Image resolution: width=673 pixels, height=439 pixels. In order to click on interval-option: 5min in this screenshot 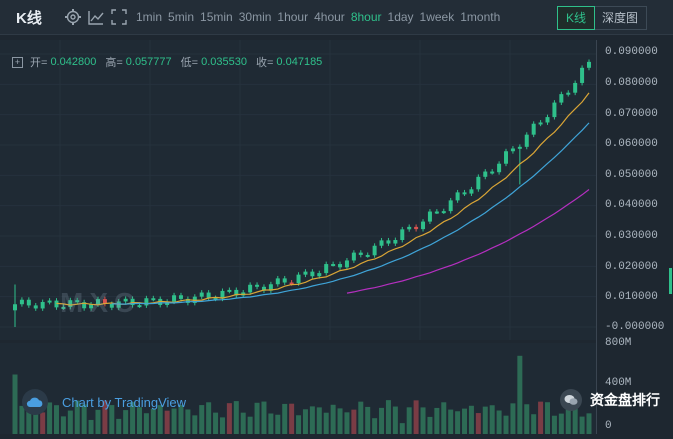, I will do `click(181, 17)`.